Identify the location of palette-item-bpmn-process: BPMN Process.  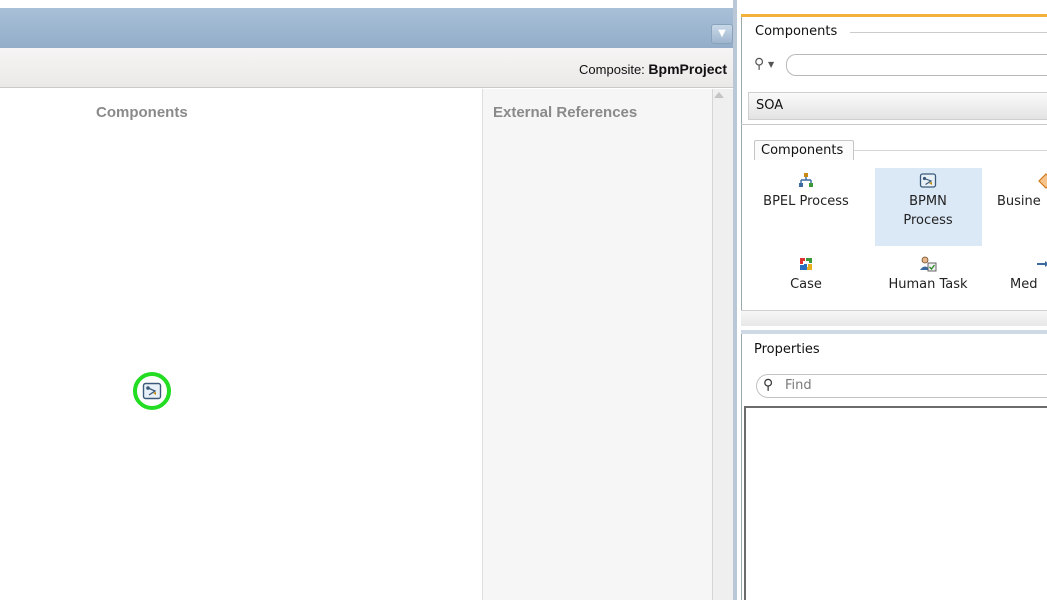
(928, 201).